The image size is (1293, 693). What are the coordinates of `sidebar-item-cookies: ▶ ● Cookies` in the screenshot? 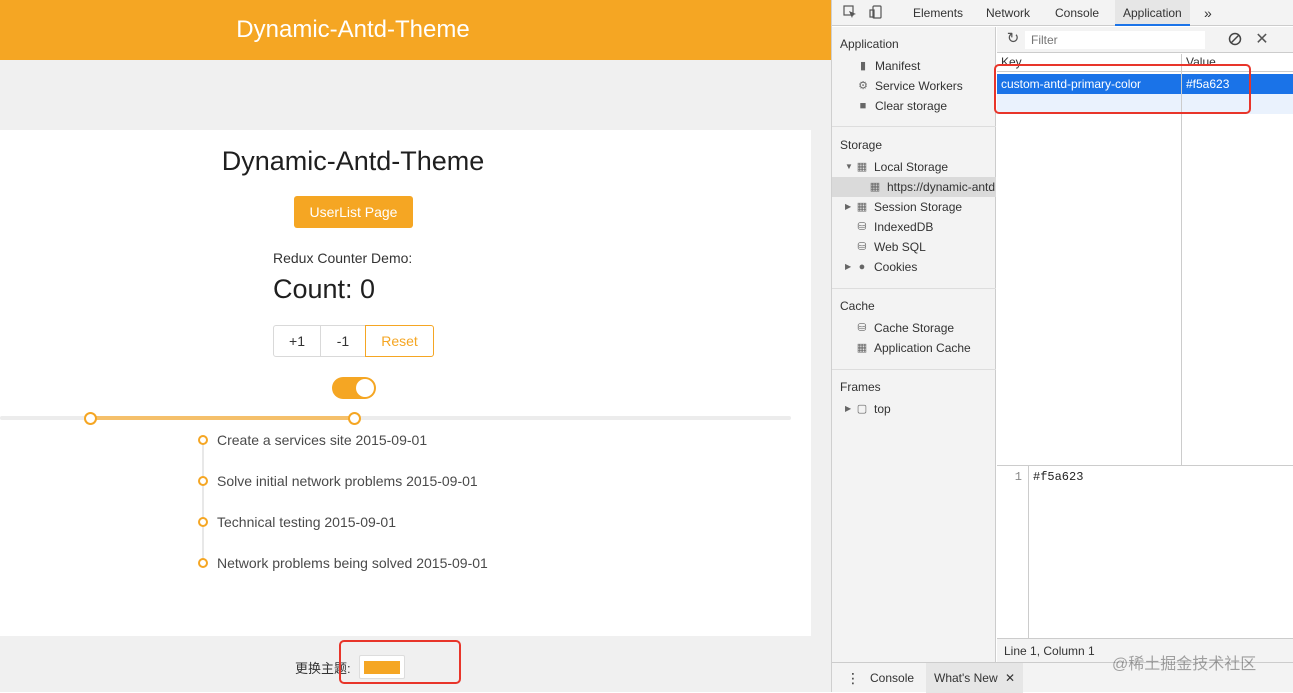 It's located at (881, 267).